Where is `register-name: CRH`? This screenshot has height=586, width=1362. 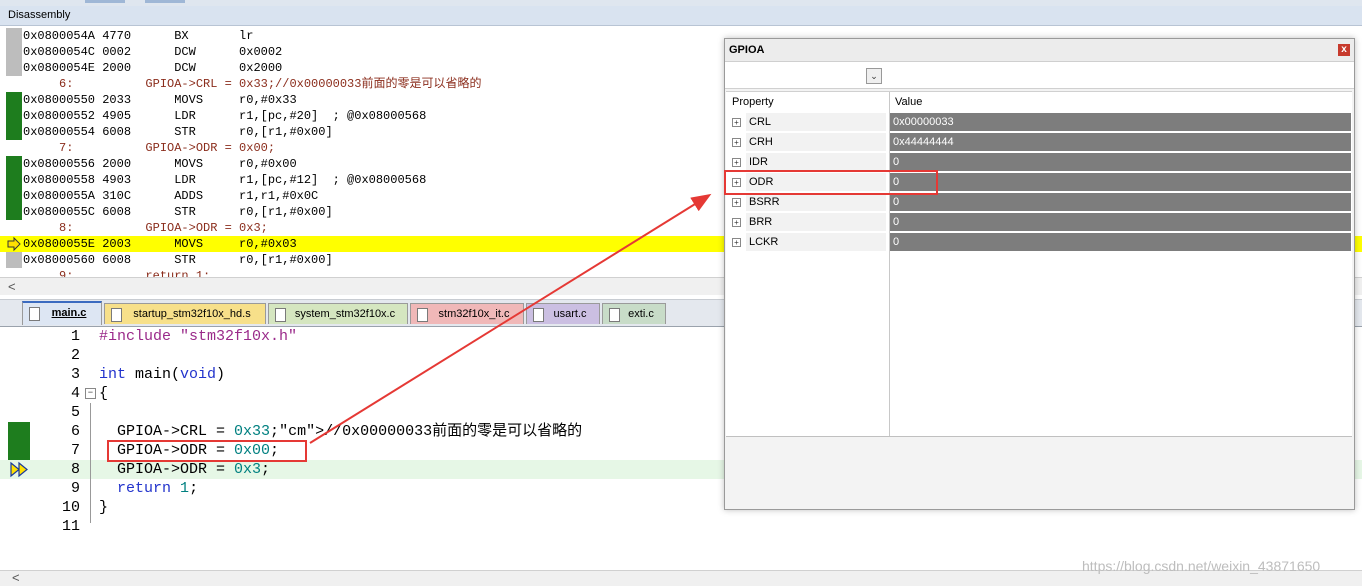 register-name: CRH is located at coordinates (816, 142).